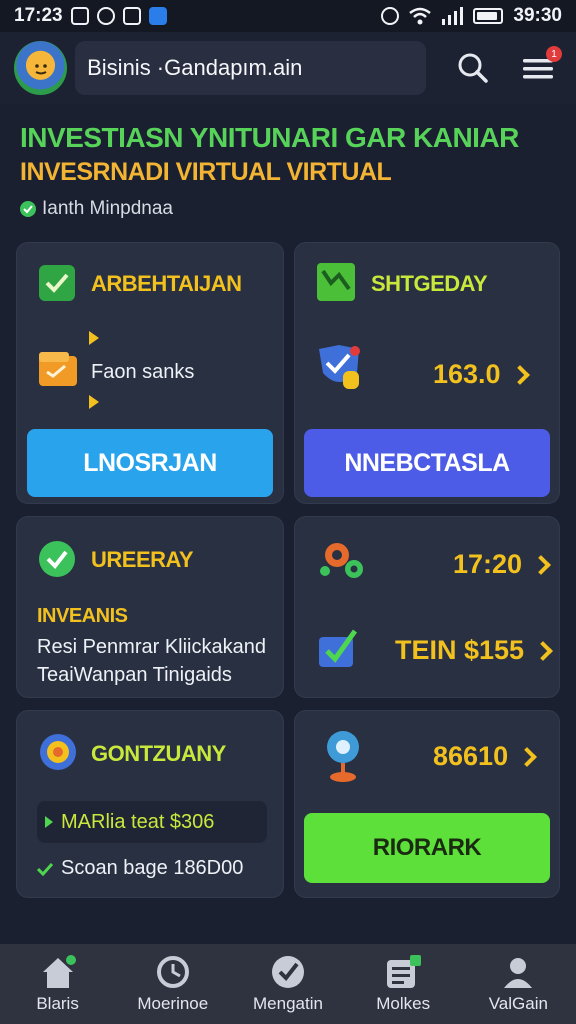  Describe the element at coordinates (427, 463) in the screenshot. I see `secondary-action-button: NNEBCTASLA` at that location.